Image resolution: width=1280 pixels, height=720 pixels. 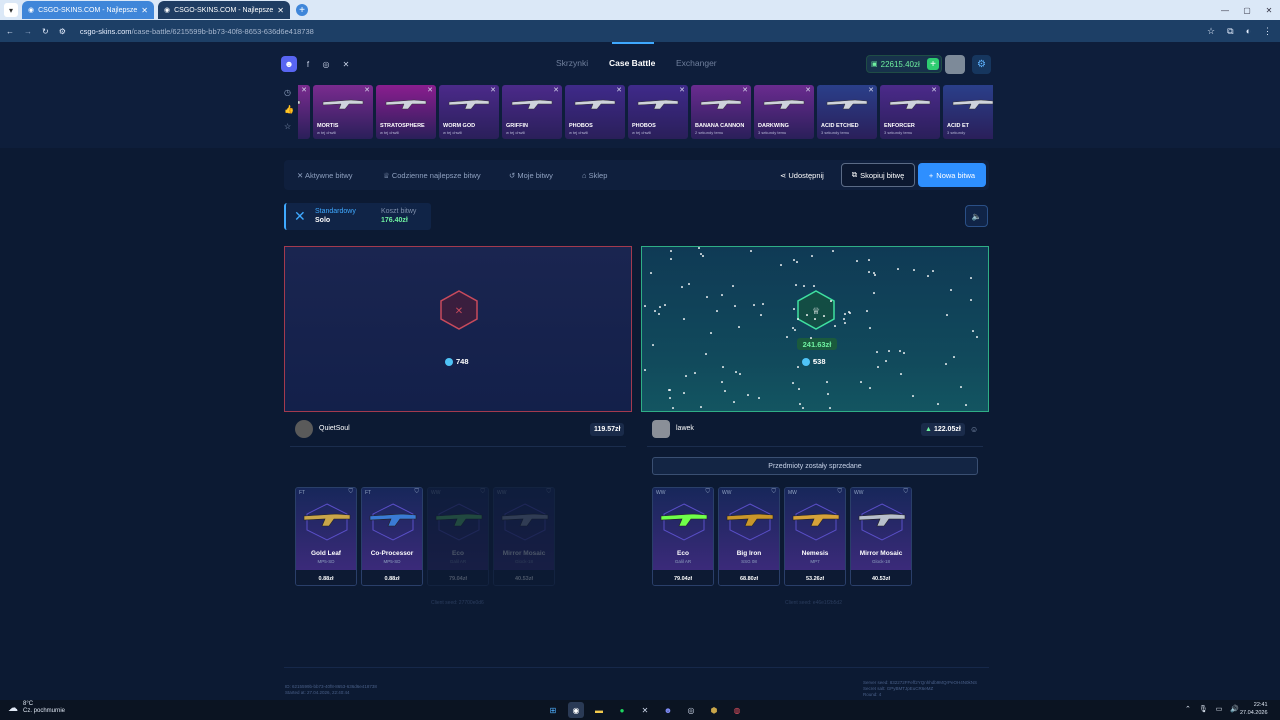 What do you see at coordinates (1203, 709) in the screenshot?
I see `mic-icon: 🎙` at bounding box center [1203, 709].